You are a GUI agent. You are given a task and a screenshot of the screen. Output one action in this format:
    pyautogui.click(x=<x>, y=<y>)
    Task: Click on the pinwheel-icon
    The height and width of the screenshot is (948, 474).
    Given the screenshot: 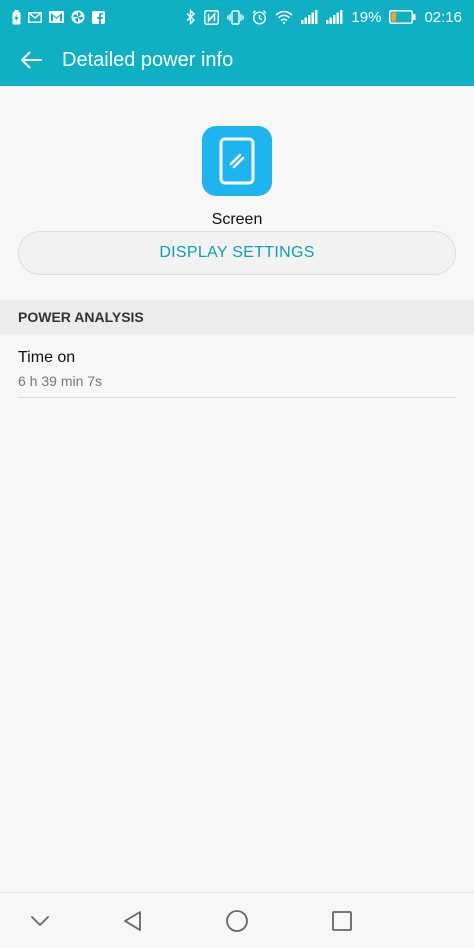 What is the action you would take?
    pyautogui.click(x=78, y=17)
    